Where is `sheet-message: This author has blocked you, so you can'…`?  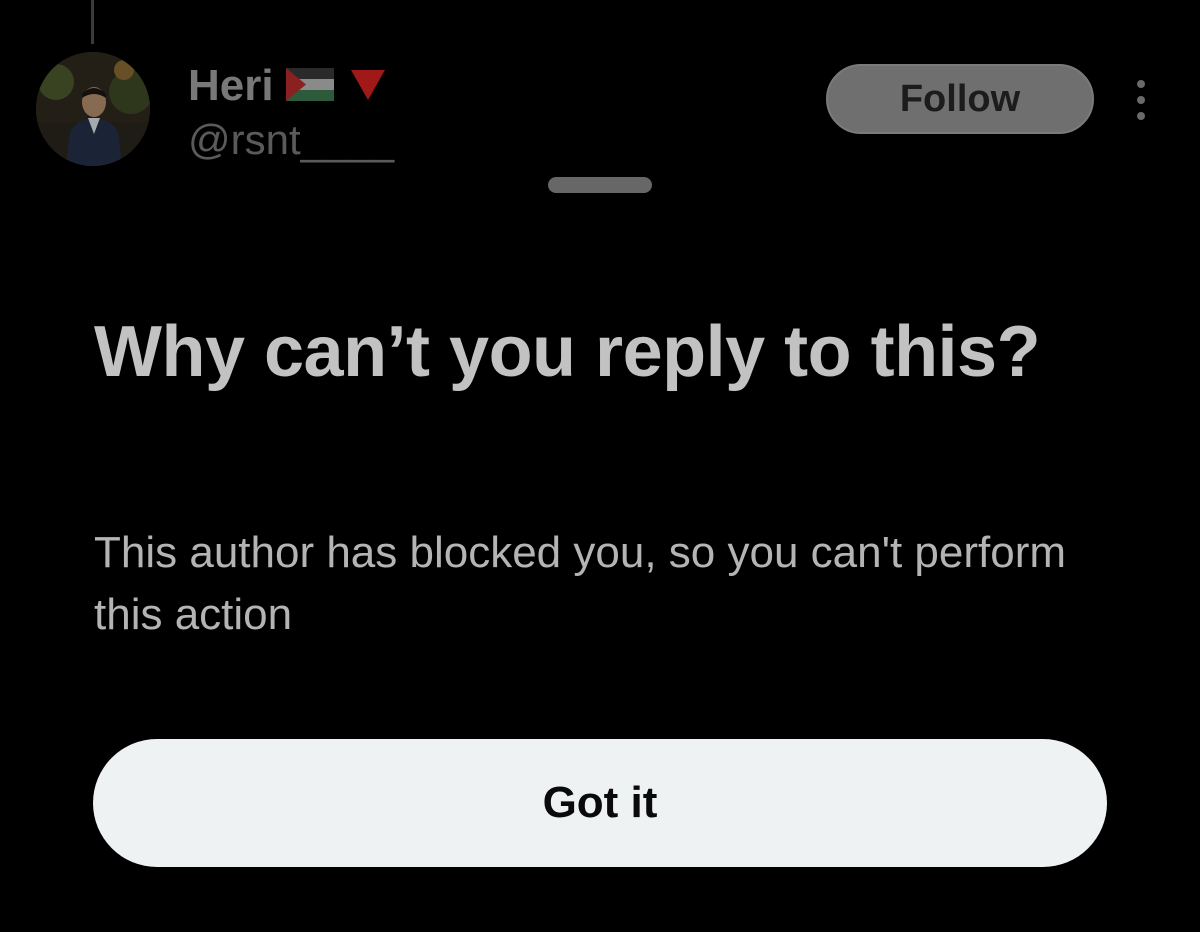 sheet-message: This author has blocked you, so you can'… is located at coordinates (580, 583).